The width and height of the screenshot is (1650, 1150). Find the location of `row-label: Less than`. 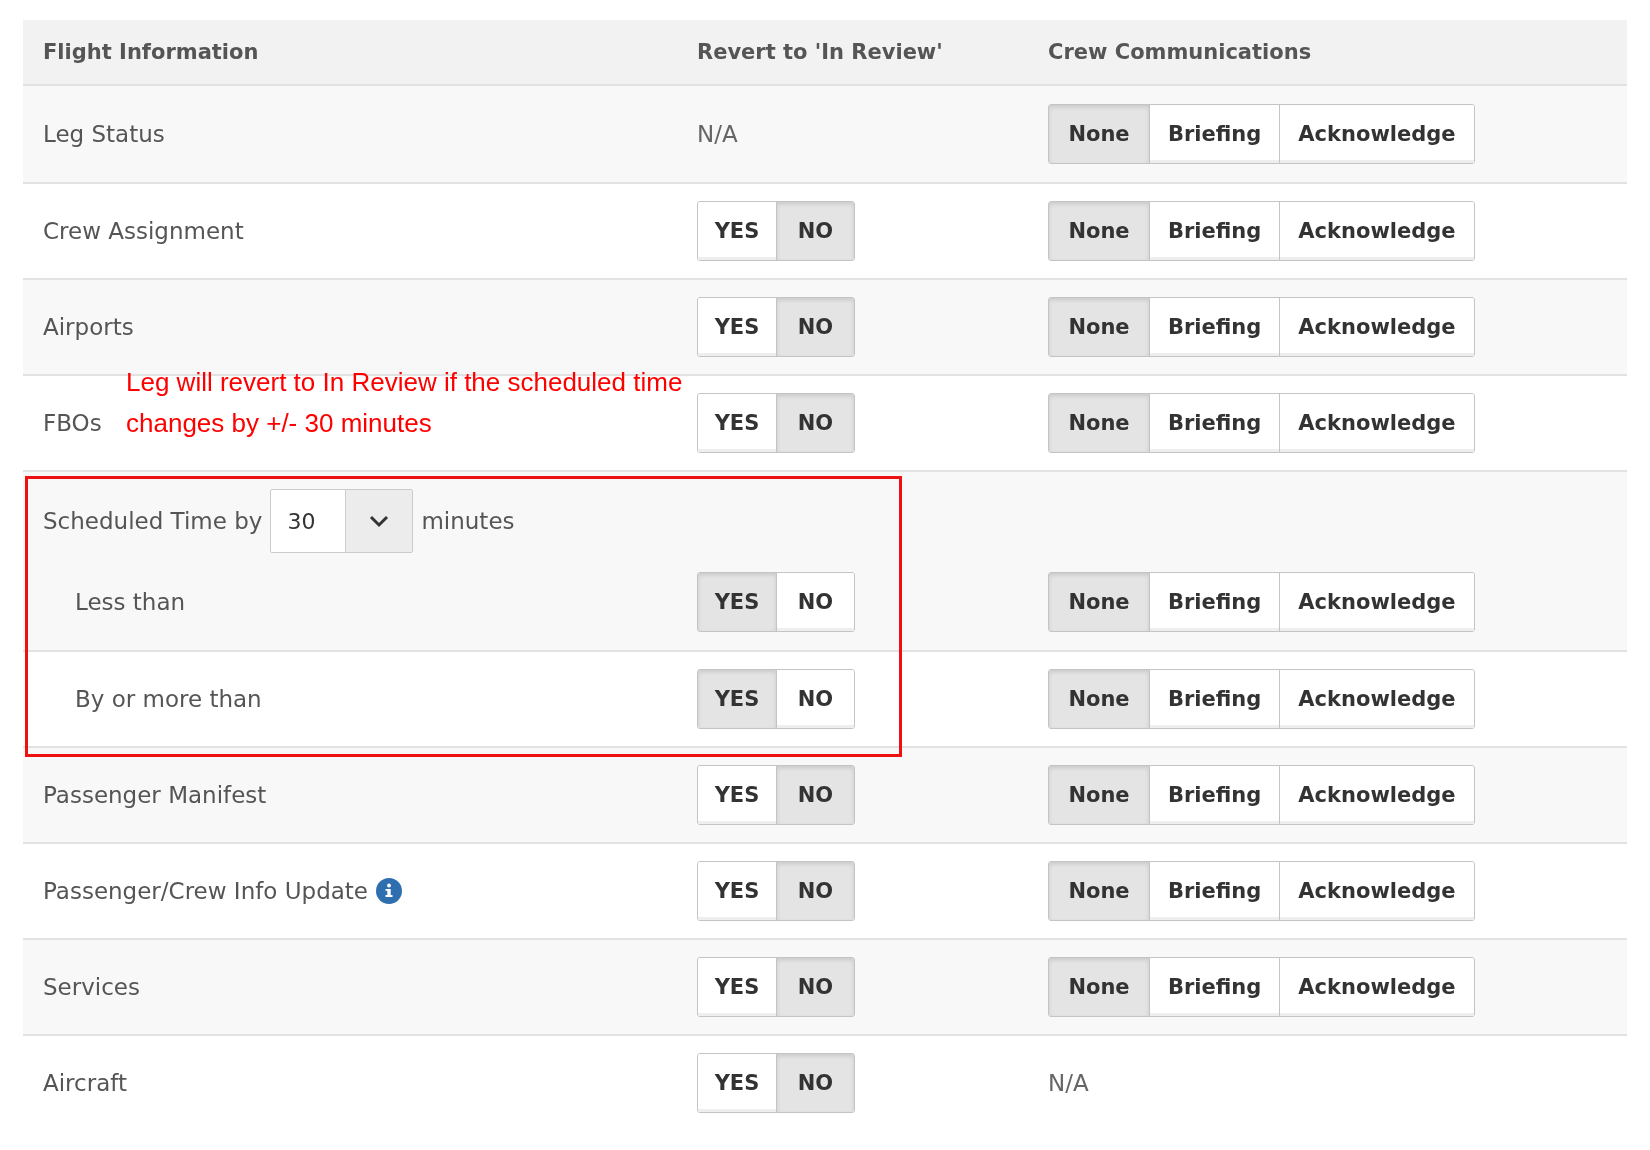

row-label: Less than is located at coordinates (130, 602).